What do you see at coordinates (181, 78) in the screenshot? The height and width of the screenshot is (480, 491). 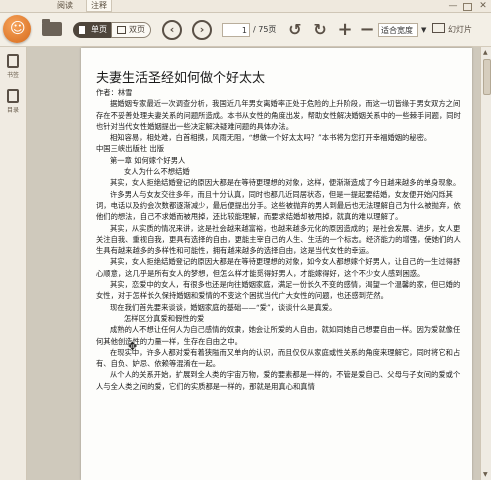 I see `document-title: 夫妻生活圣经如何做个好太太` at bounding box center [181, 78].